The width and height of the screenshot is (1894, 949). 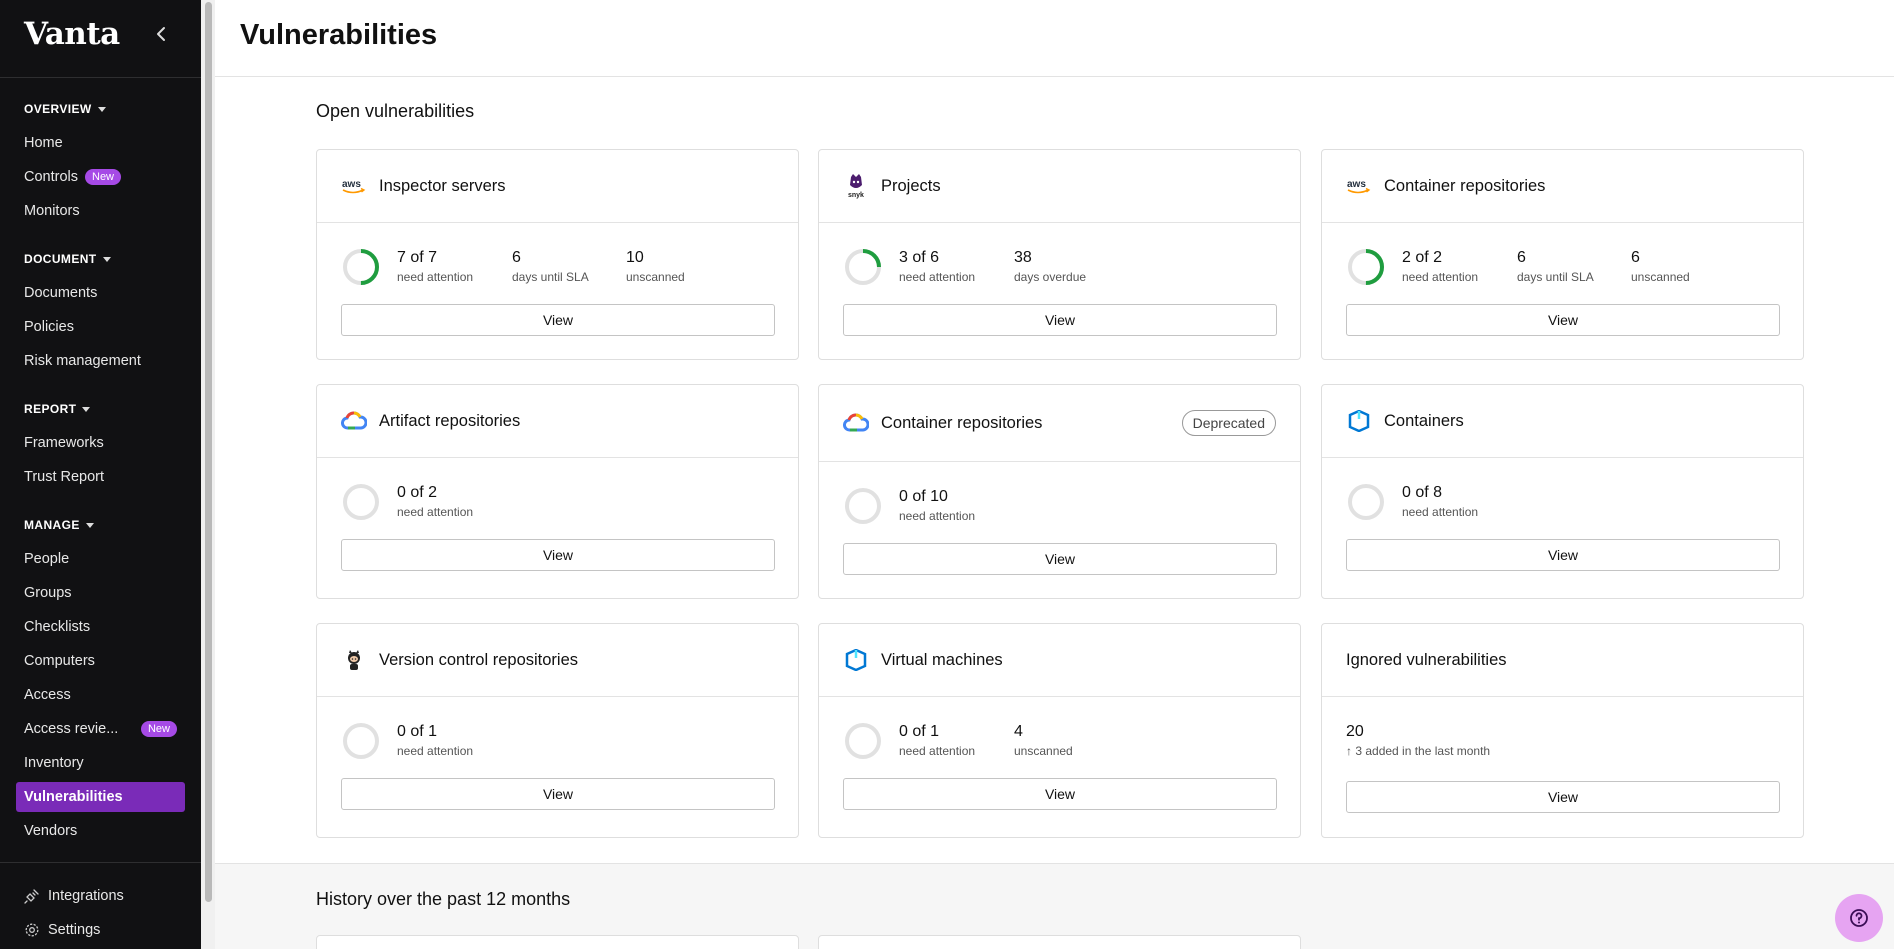 What do you see at coordinates (856, 195) in the screenshot?
I see `svg-text: snyk` at bounding box center [856, 195].